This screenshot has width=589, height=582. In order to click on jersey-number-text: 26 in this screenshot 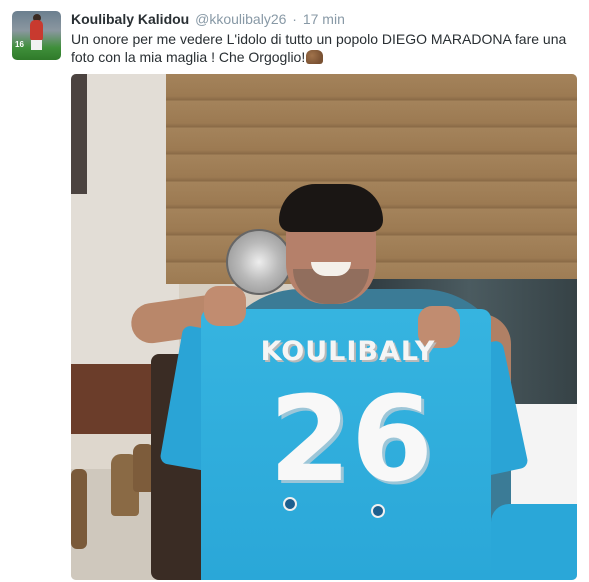, I will do `click(351, 439)`.